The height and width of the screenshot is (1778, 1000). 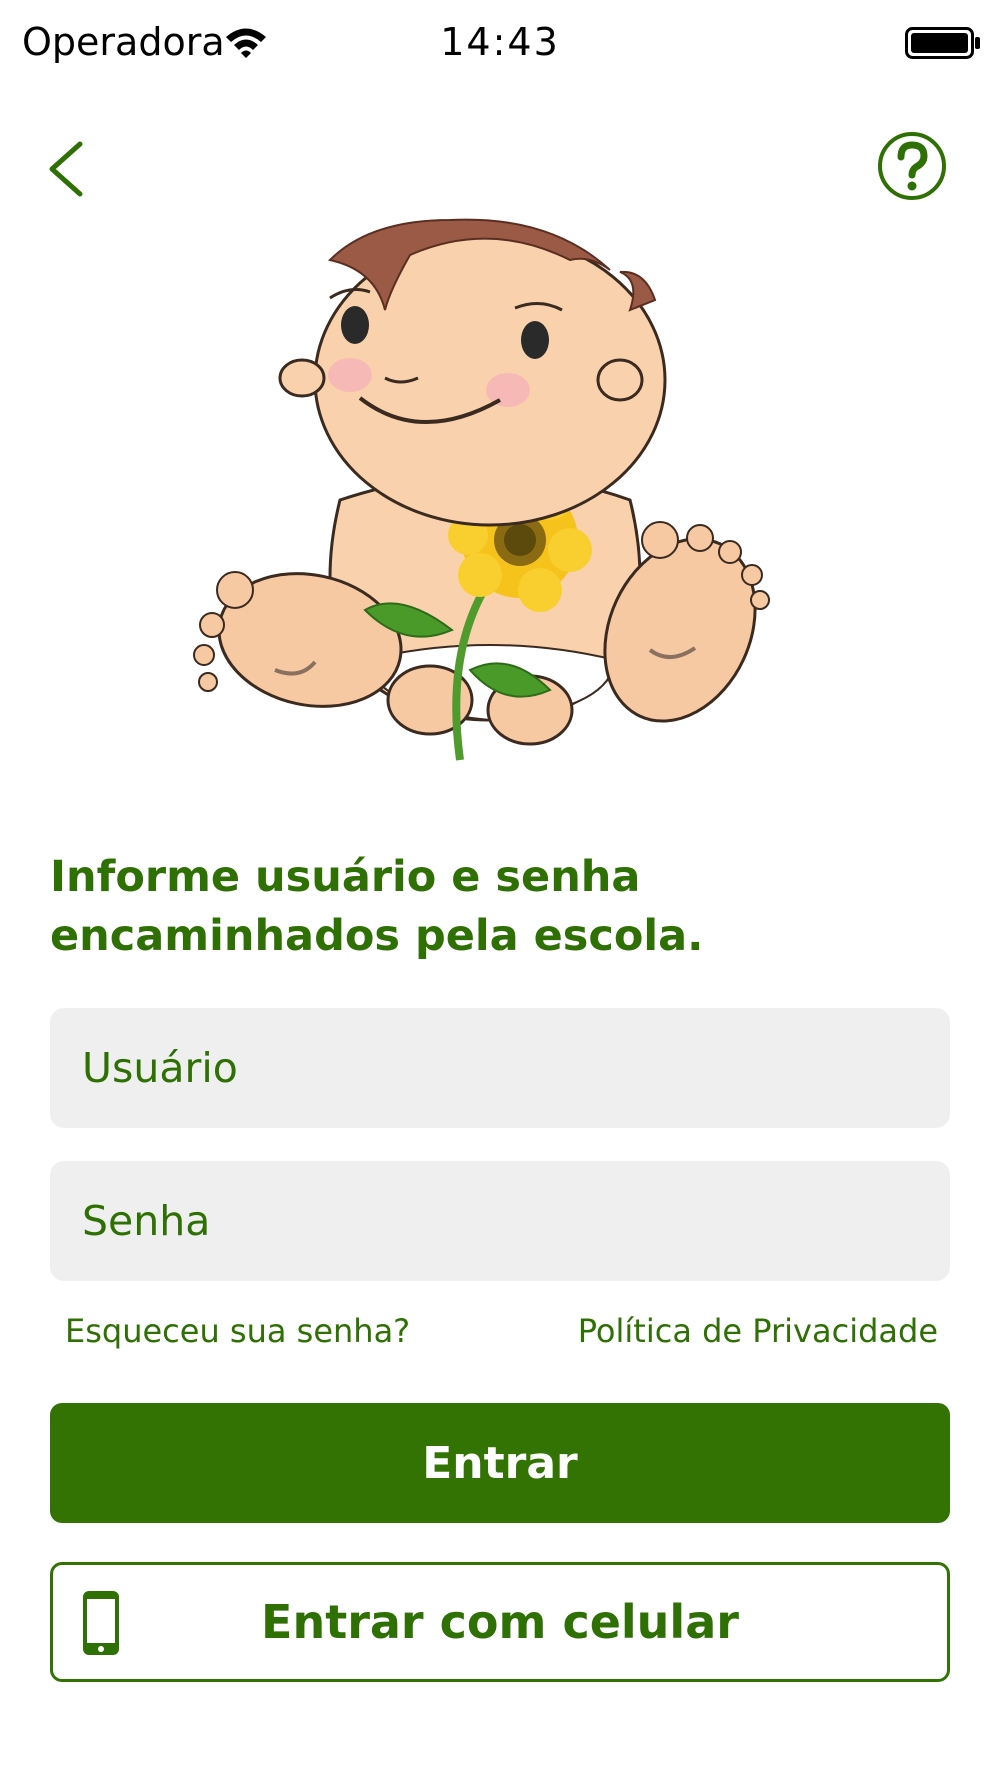 I want to click on login-with-phone-label: Entrar com celular, so click(x=500, y=1622).